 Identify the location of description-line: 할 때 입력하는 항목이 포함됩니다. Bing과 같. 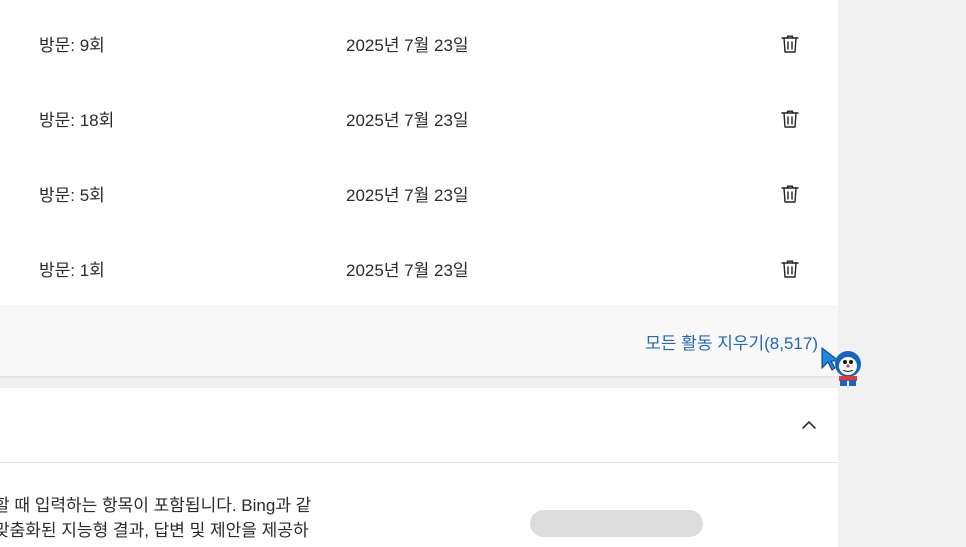
(156, 505).